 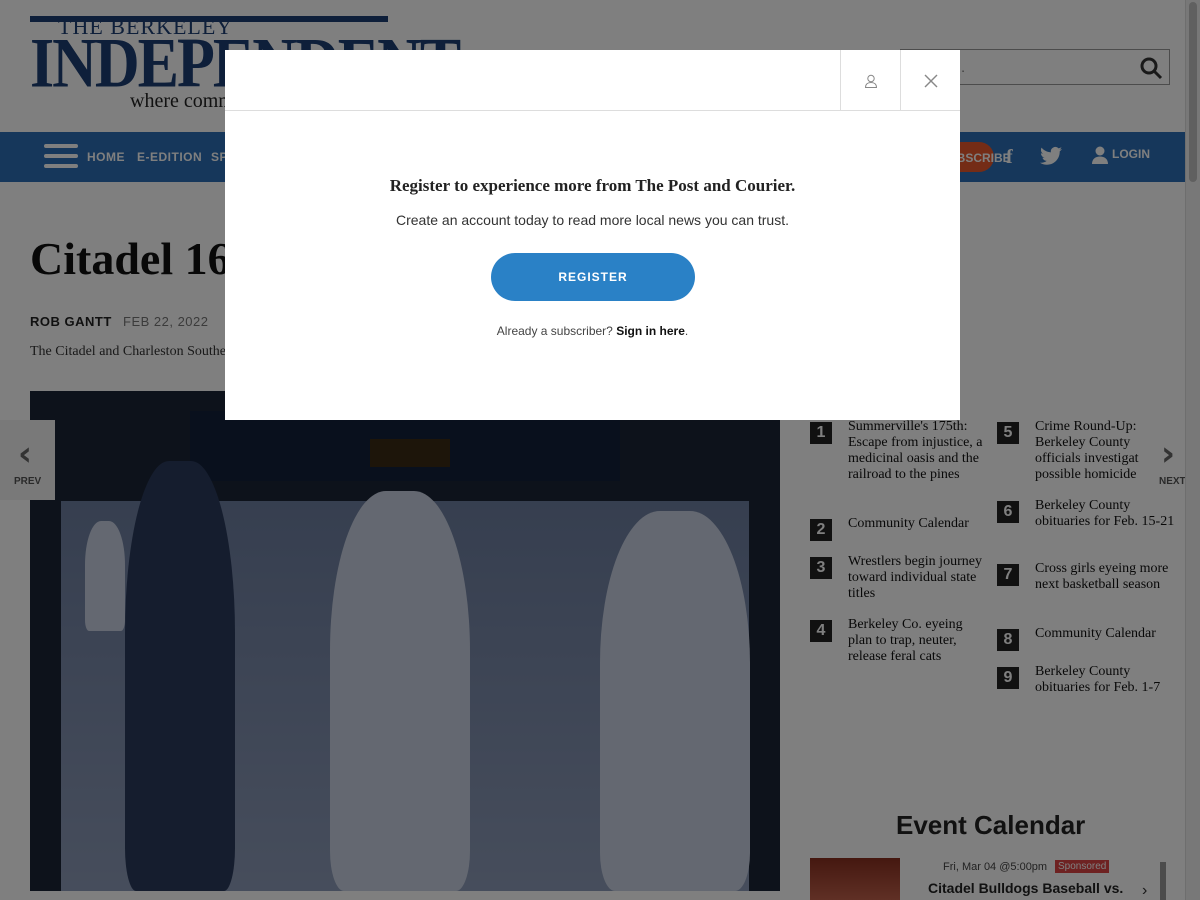 I want to click on user-icon, so click(x=870, y=81).